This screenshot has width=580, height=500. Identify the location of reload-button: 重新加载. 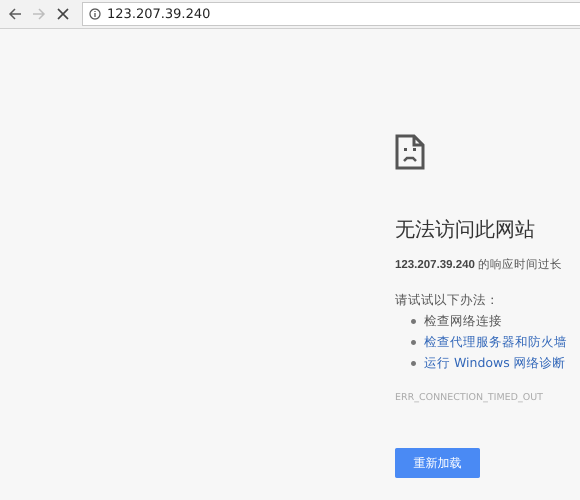
(437, 463).